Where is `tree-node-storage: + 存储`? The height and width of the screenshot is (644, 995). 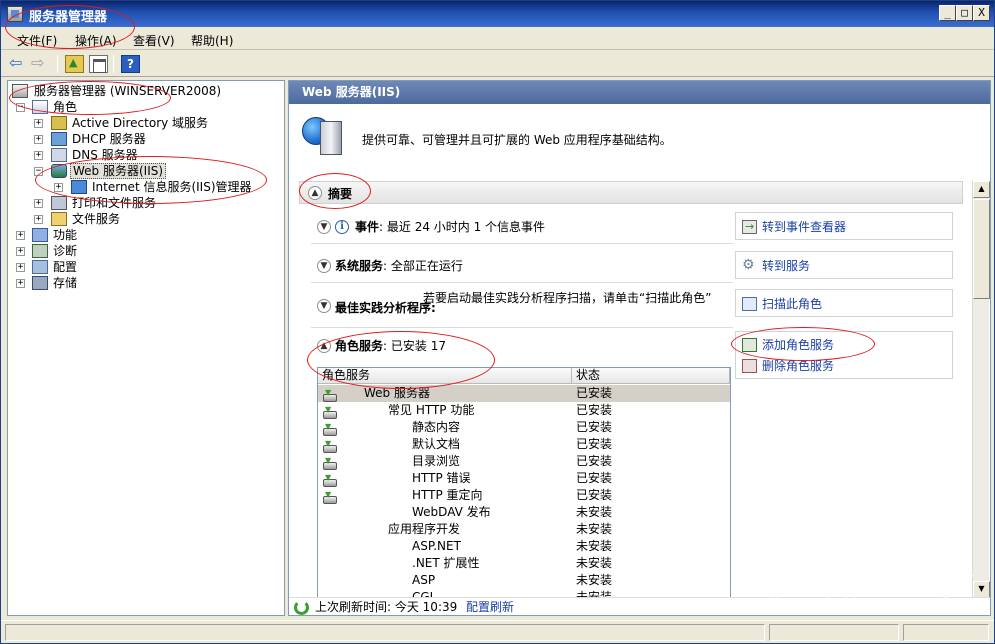
tree-node-storage: + 存储 is located at coordinates (116, 283).